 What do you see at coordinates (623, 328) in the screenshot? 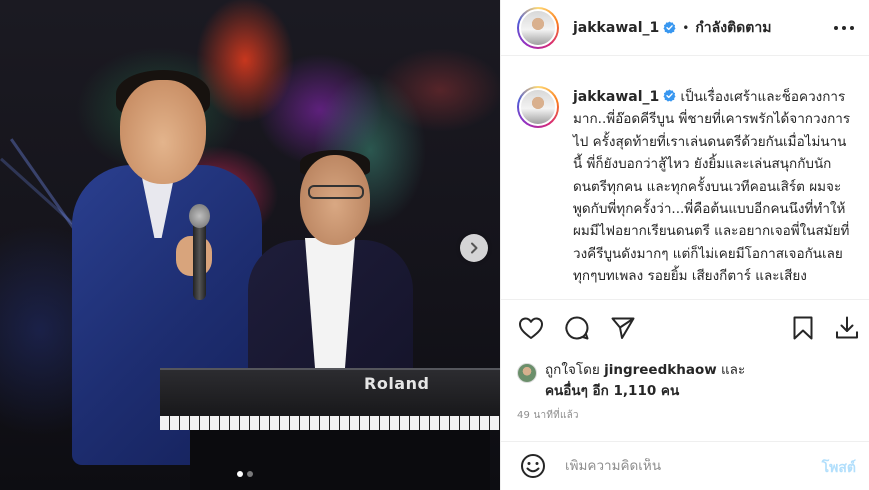
I see `paper-plane-icon` at bounding box center [623, 328].